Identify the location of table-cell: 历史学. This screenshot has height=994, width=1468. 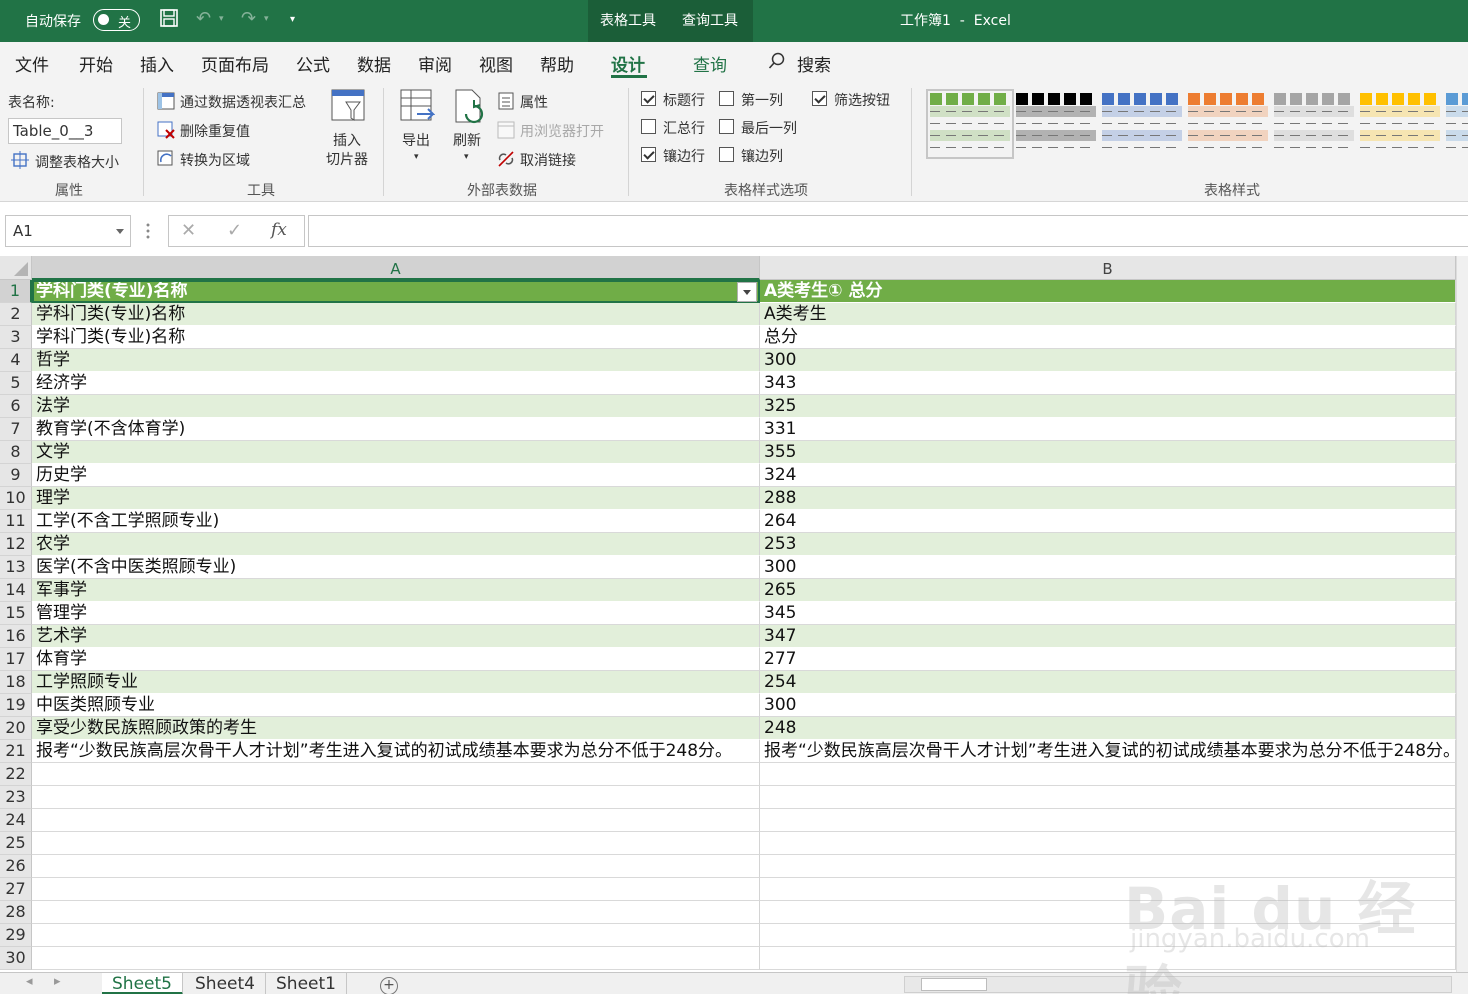
(396, 475).